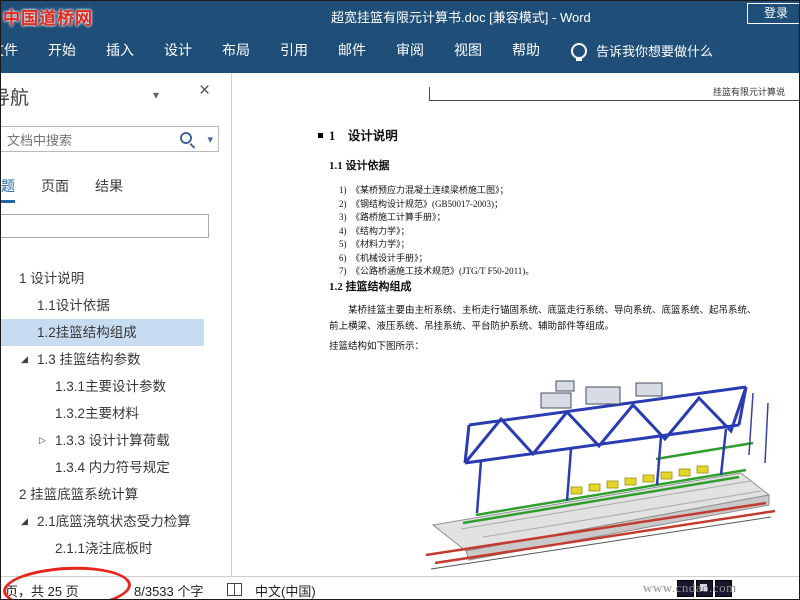  What do you see at coordinates (374, 244) in the screenshot?
I see `reference-item: 5) 《材料力学》；` at bounding box center [374, 244].